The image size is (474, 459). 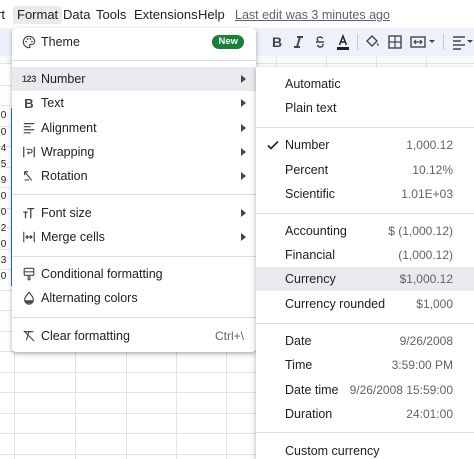 What do you see at coordinates (29, 237) in the screenshot?
I see `merge-icon` at bounding box center [29, 237].